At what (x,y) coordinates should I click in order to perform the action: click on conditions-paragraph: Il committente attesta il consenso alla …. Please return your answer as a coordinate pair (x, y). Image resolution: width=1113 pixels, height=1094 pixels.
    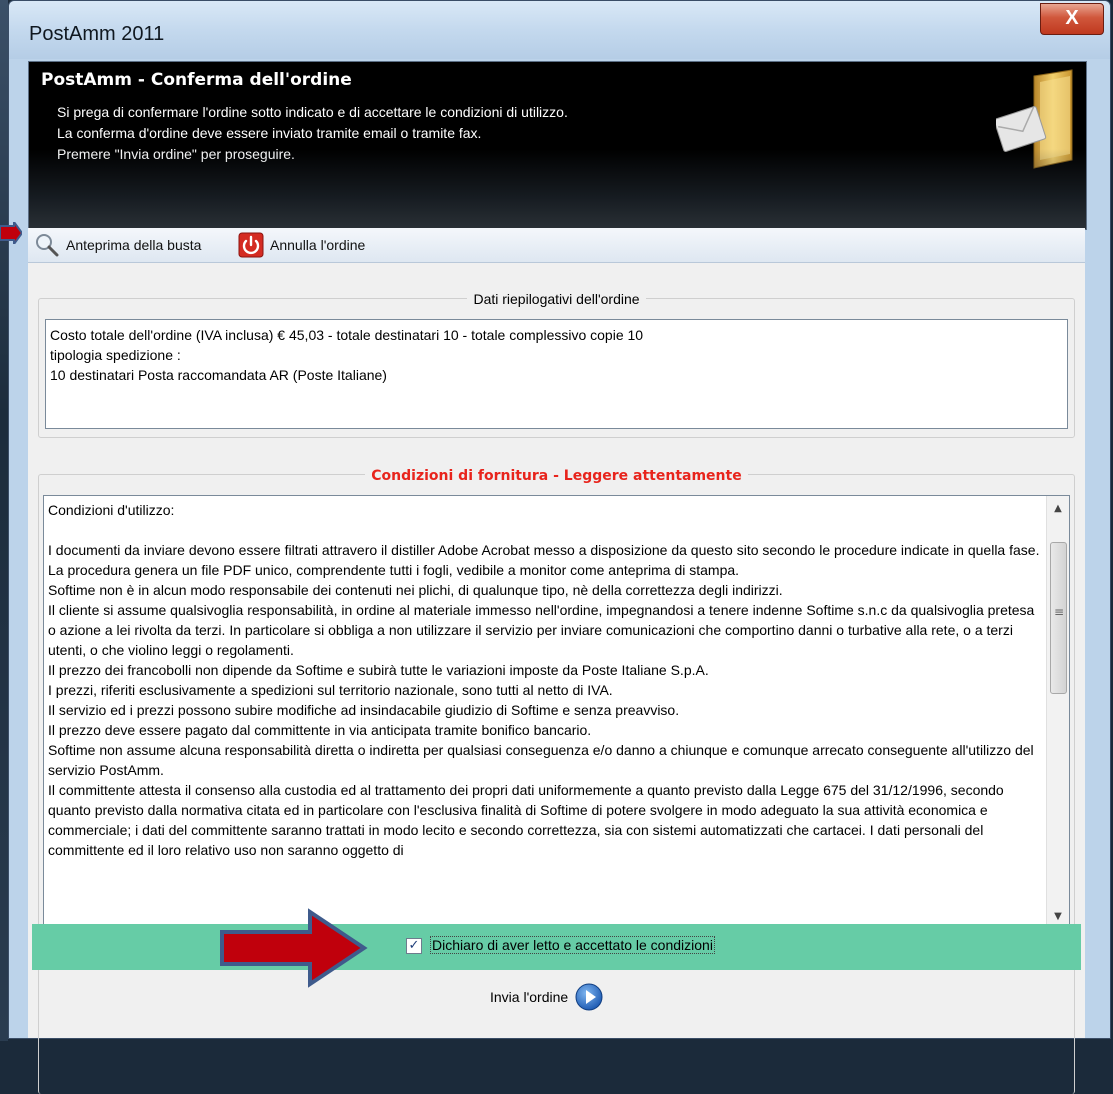
    Looking at the image, I should click on (526, 820).